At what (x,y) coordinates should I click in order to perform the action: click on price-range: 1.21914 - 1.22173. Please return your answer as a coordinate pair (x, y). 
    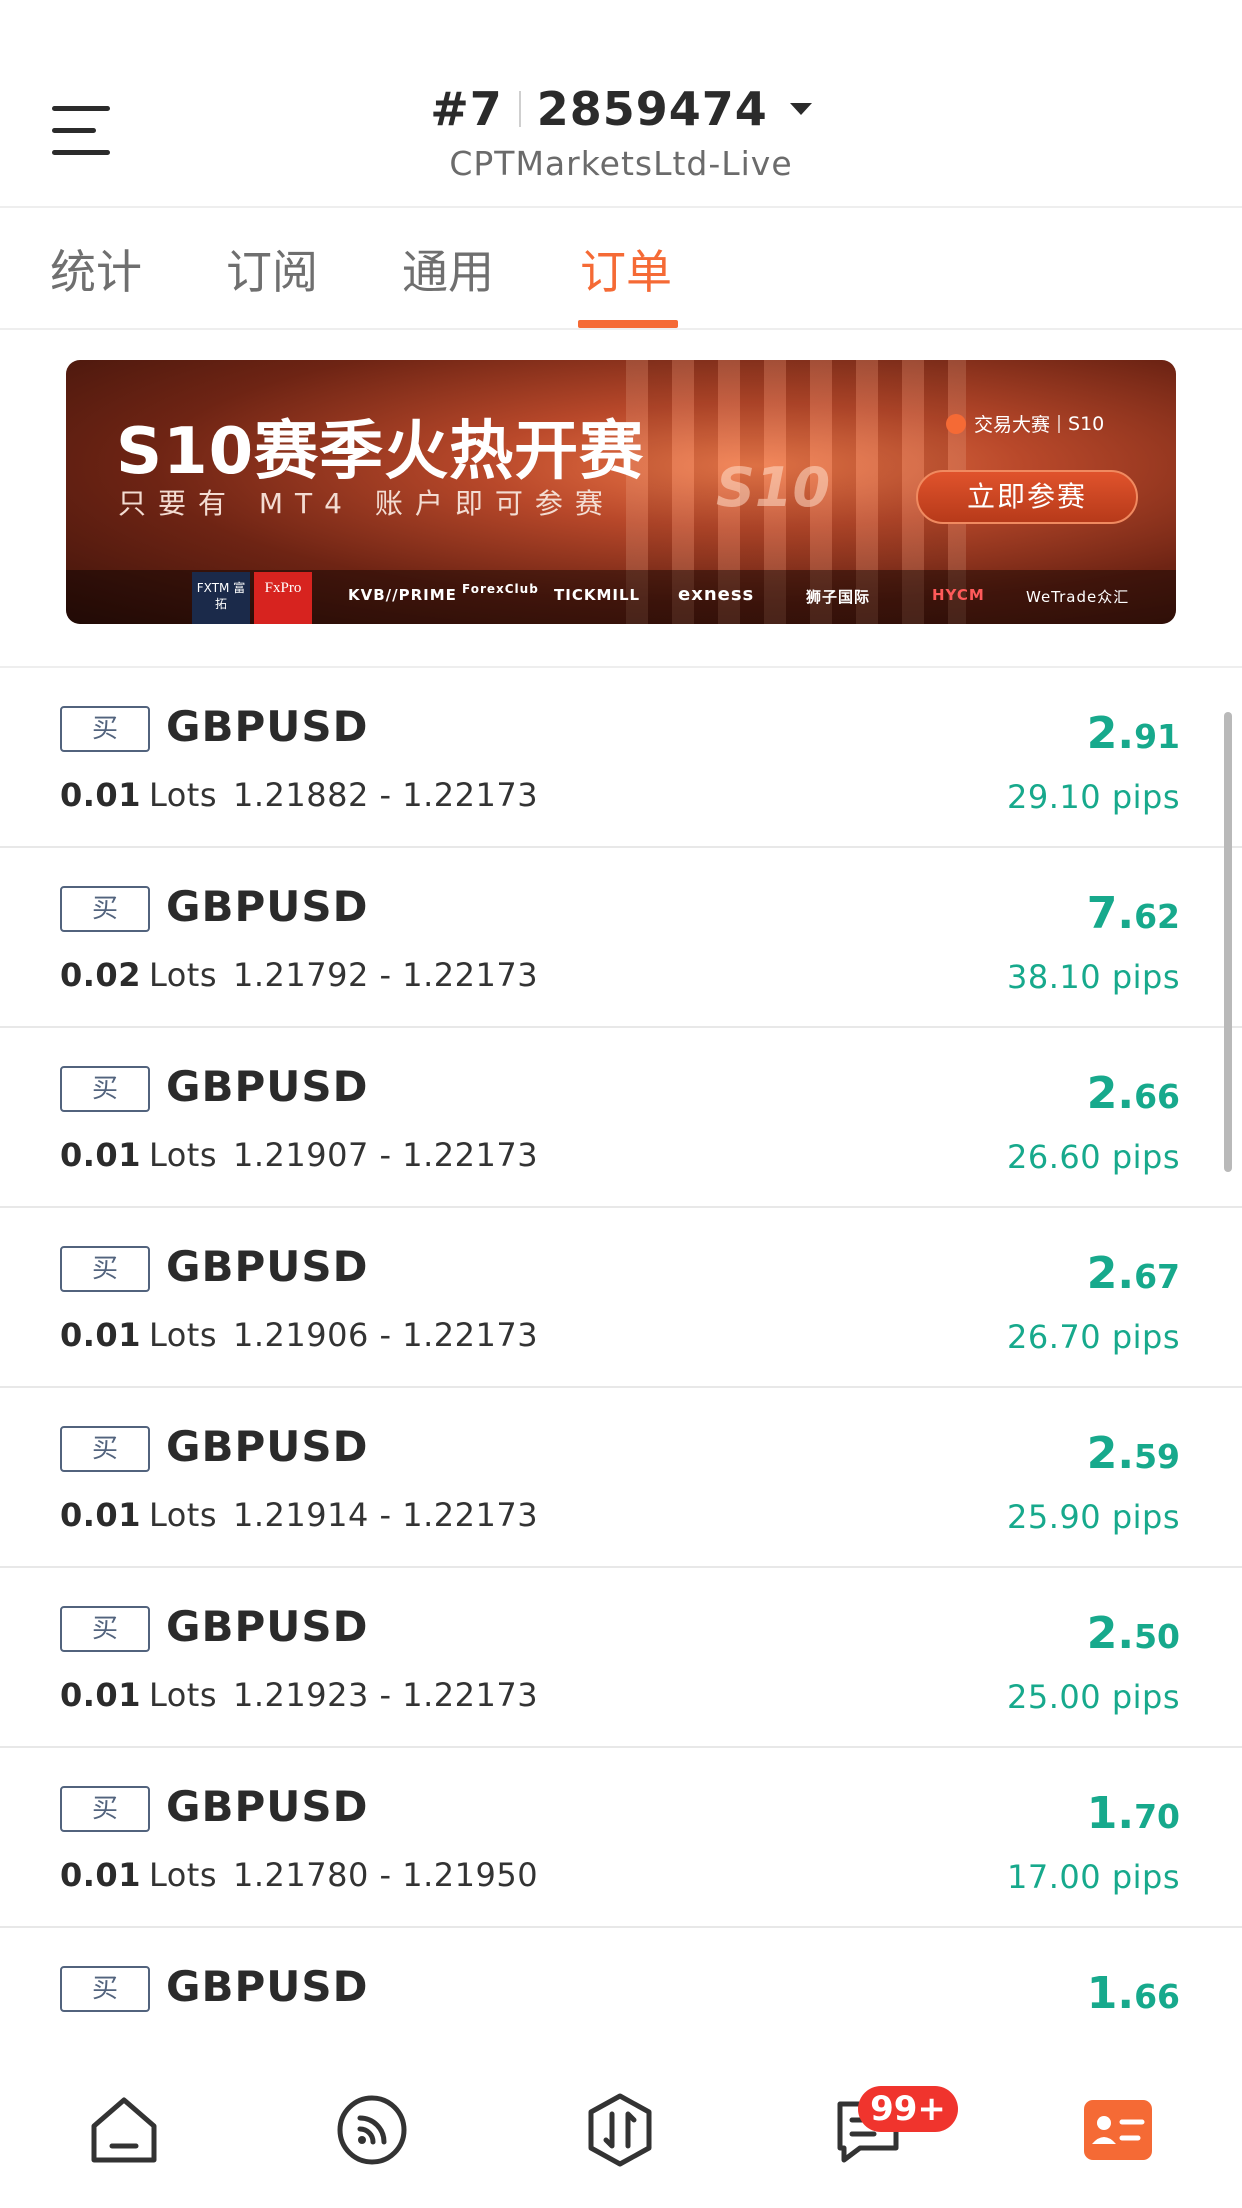
    Looking at the image, I should click on (386, 1515).